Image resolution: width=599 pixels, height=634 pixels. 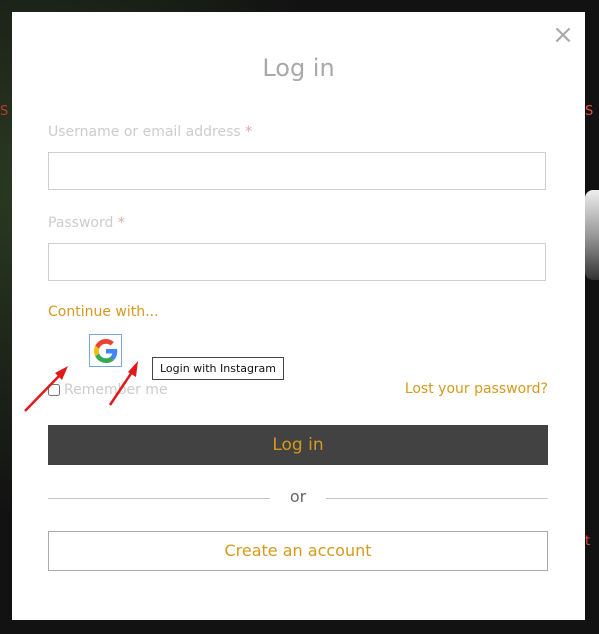 What do you see at coordinates (116, 390) in the screenshot?
I see `remember-label: Remember me` at bounding box center [116, 390].